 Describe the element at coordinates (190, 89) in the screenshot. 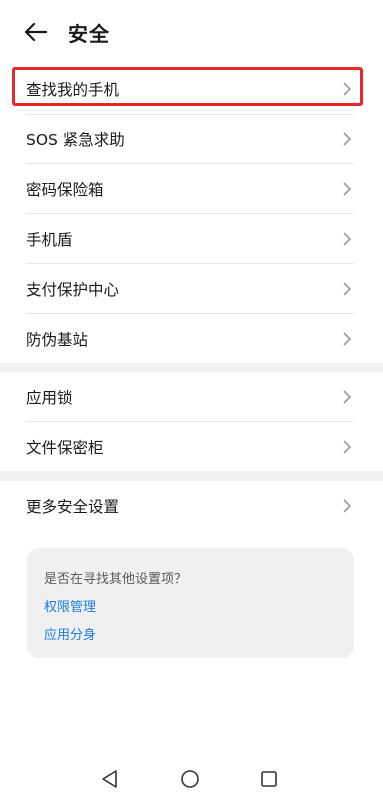

I see `menu-item-find-my-phone: 查找我的手机` at that location.